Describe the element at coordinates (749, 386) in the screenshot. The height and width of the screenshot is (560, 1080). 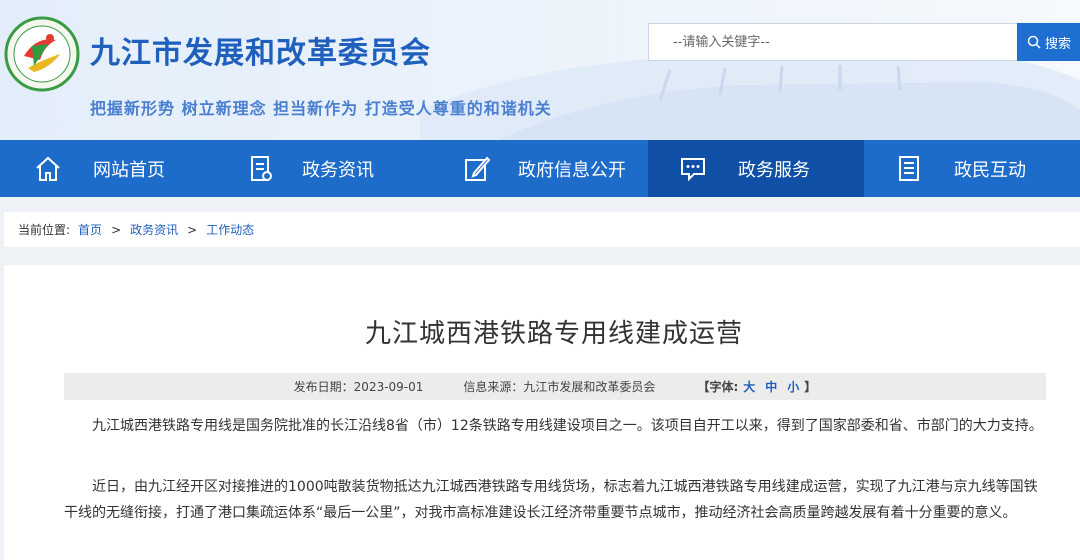
I see `font-size-large-button: 大` at that location.